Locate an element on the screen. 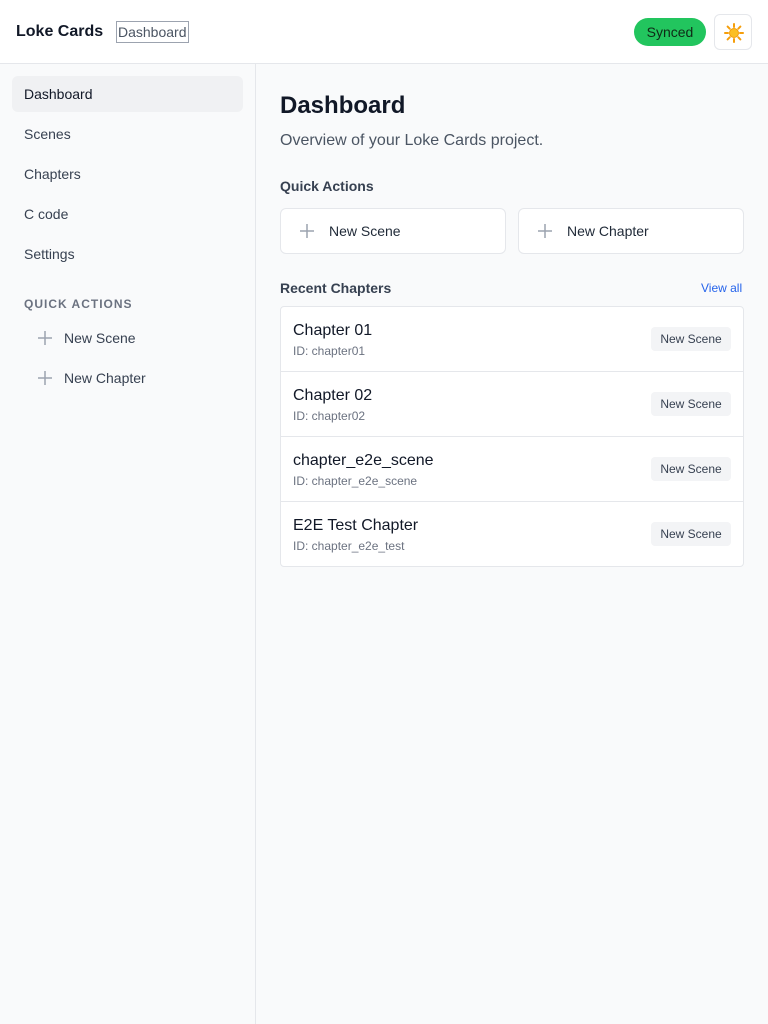 The image size is (768, 1024). top-bar: Loke Cards Dashboard Synced is located at coordinates (384, 32).